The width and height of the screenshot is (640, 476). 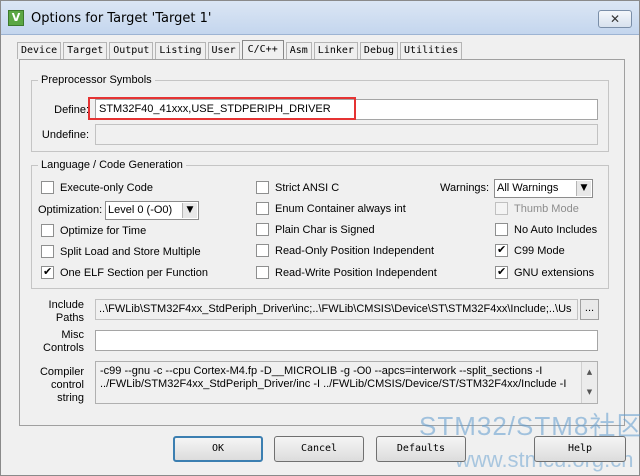 I want to click on thumb-mode-label: Thumb Mode, so click(x=546, y=208).